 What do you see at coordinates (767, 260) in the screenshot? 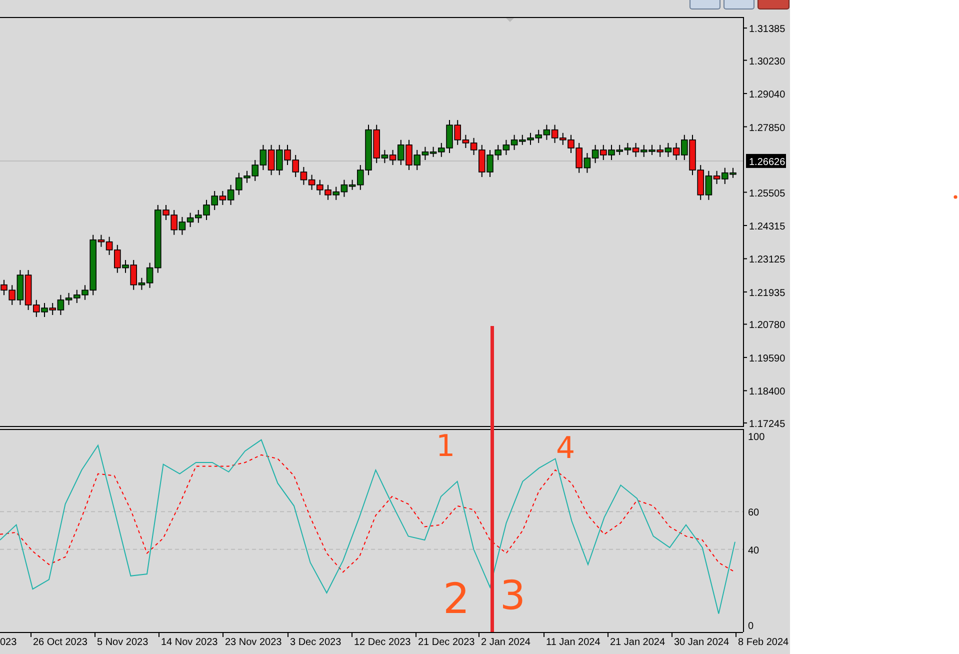
I see `price-axis-label: 1.23125` at bounding box center [767, 260].